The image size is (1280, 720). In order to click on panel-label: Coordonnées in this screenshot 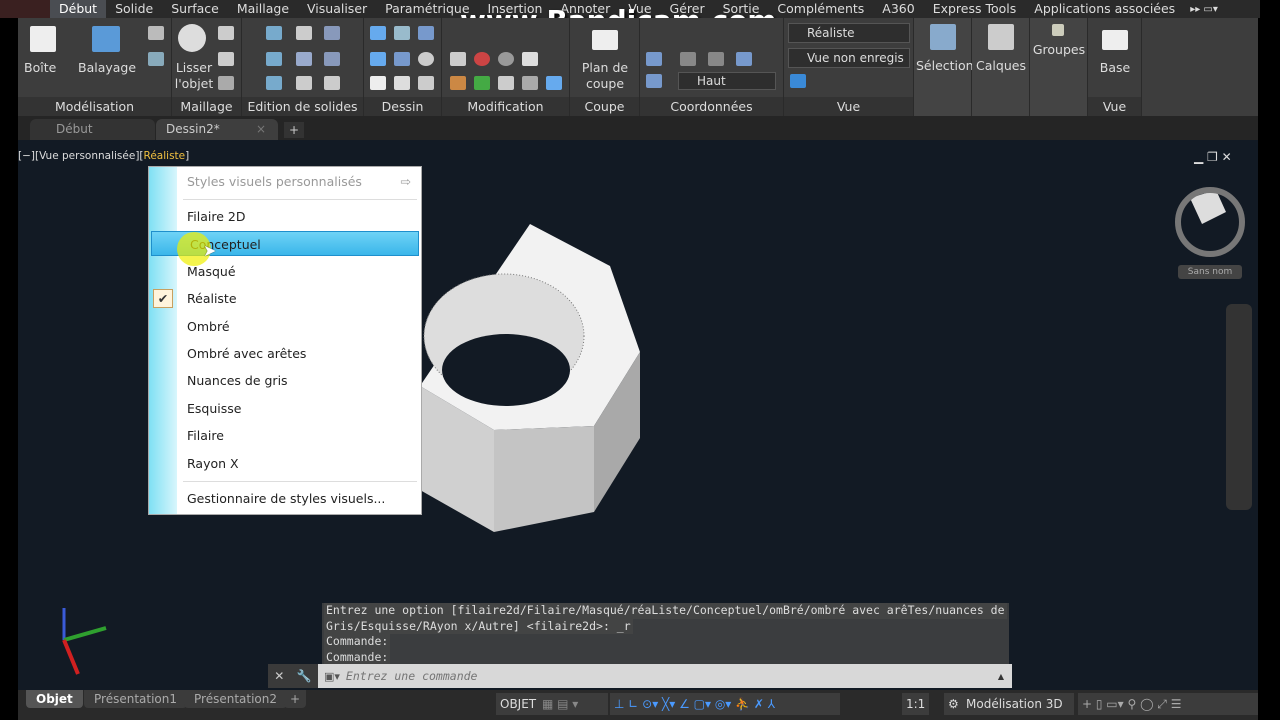, I will do `click(711, 106)`.